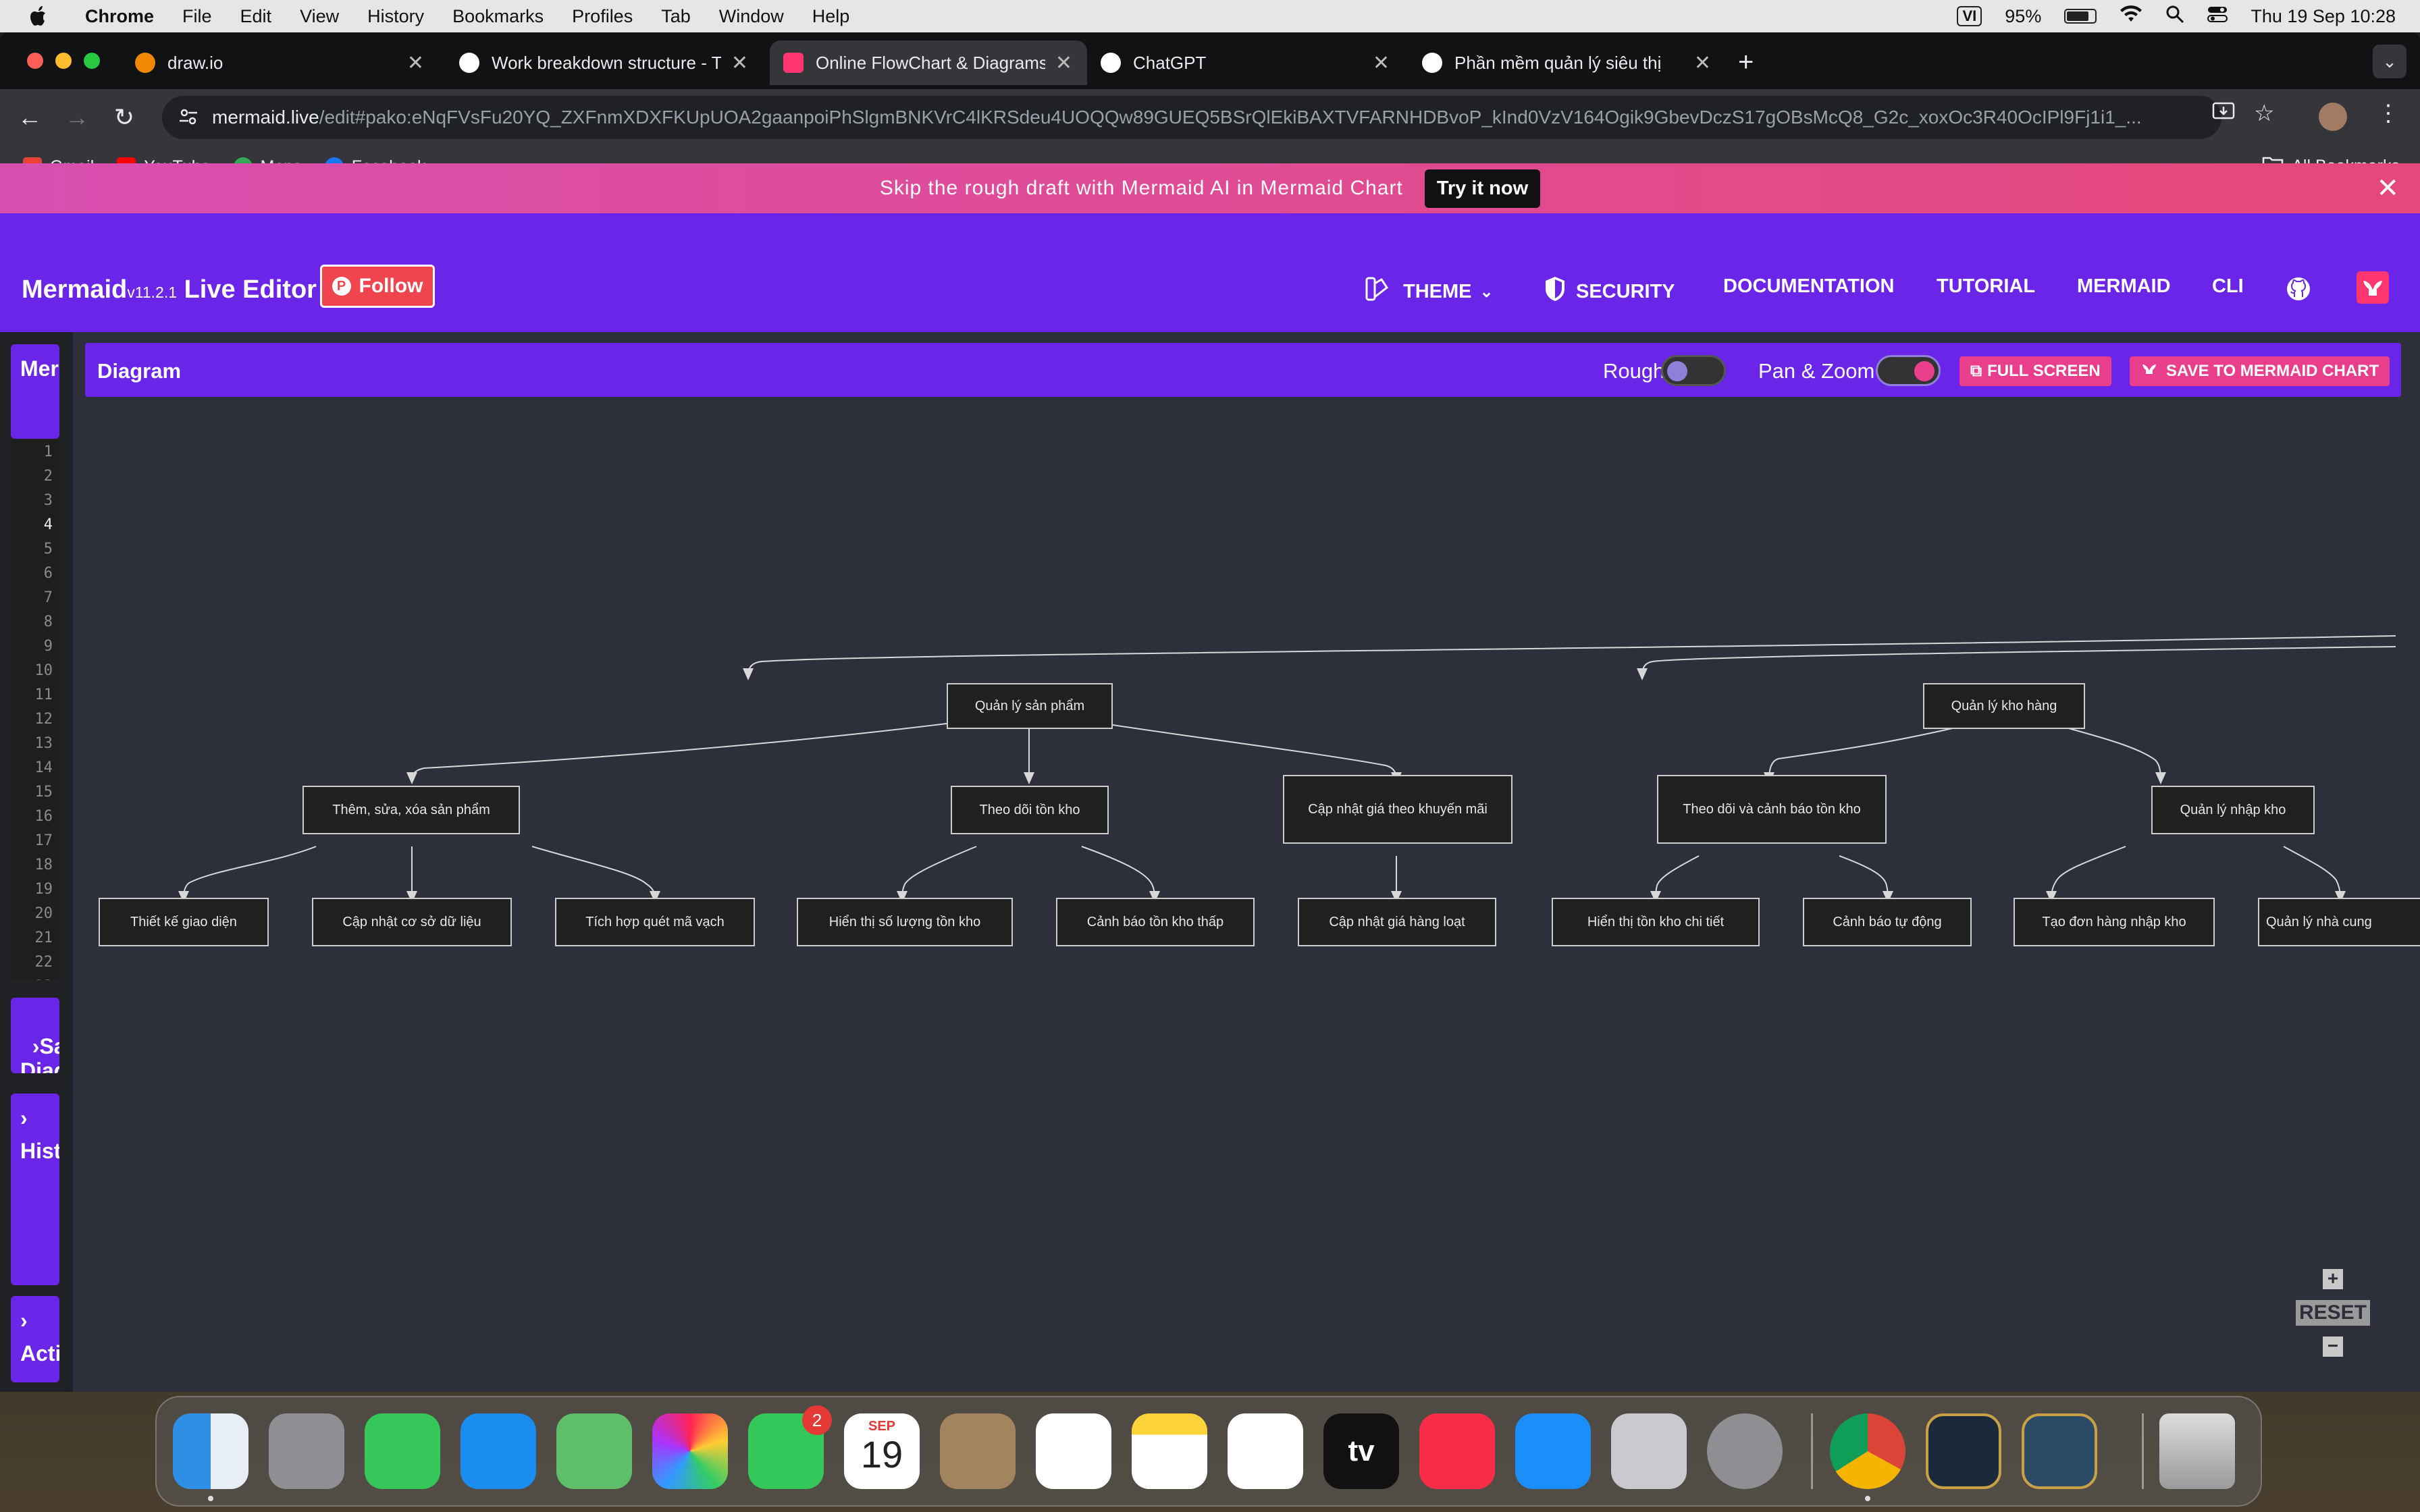 The height and width of the screenshot is (1512, 2420). I want to click on node-cap-nhat-gia-hang-loat: Cập nhật giá hàng loạt, so click(1397, 922).